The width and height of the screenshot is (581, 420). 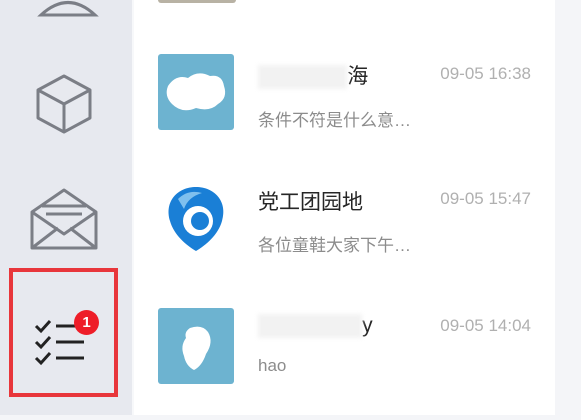 What do you see at coordinates (485, 73) in the screenshot?
I see `conversation-time: 09-05 16:38` at bounding box center [485, 73].